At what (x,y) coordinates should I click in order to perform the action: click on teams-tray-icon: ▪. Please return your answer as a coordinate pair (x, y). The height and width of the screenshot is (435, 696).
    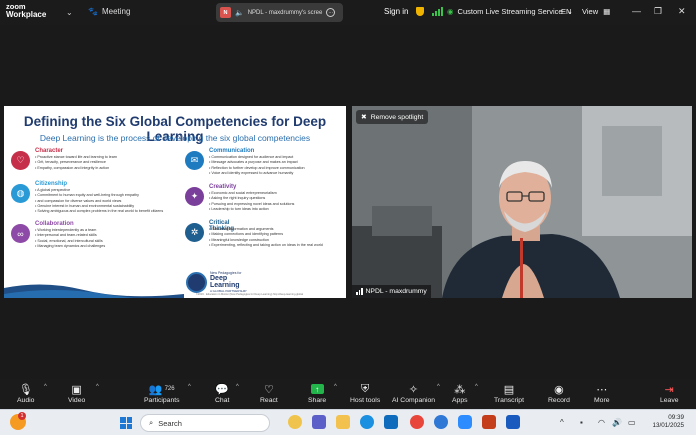
    Looking at the image, I should click on (581, 422).